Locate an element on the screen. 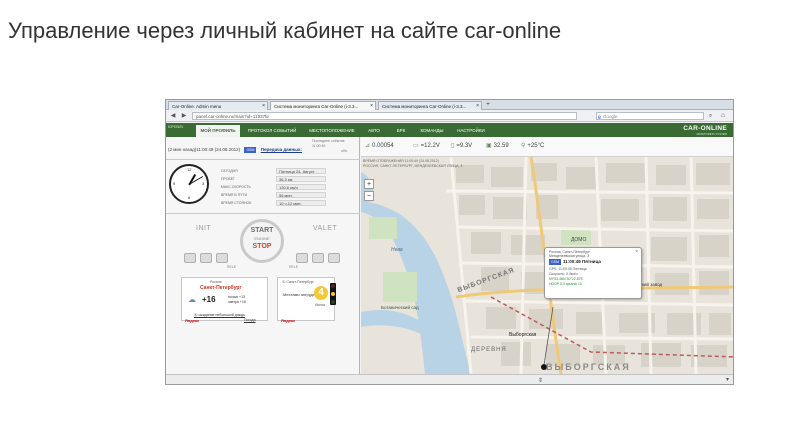  start-stop-button is located at coordinates (262, 241).